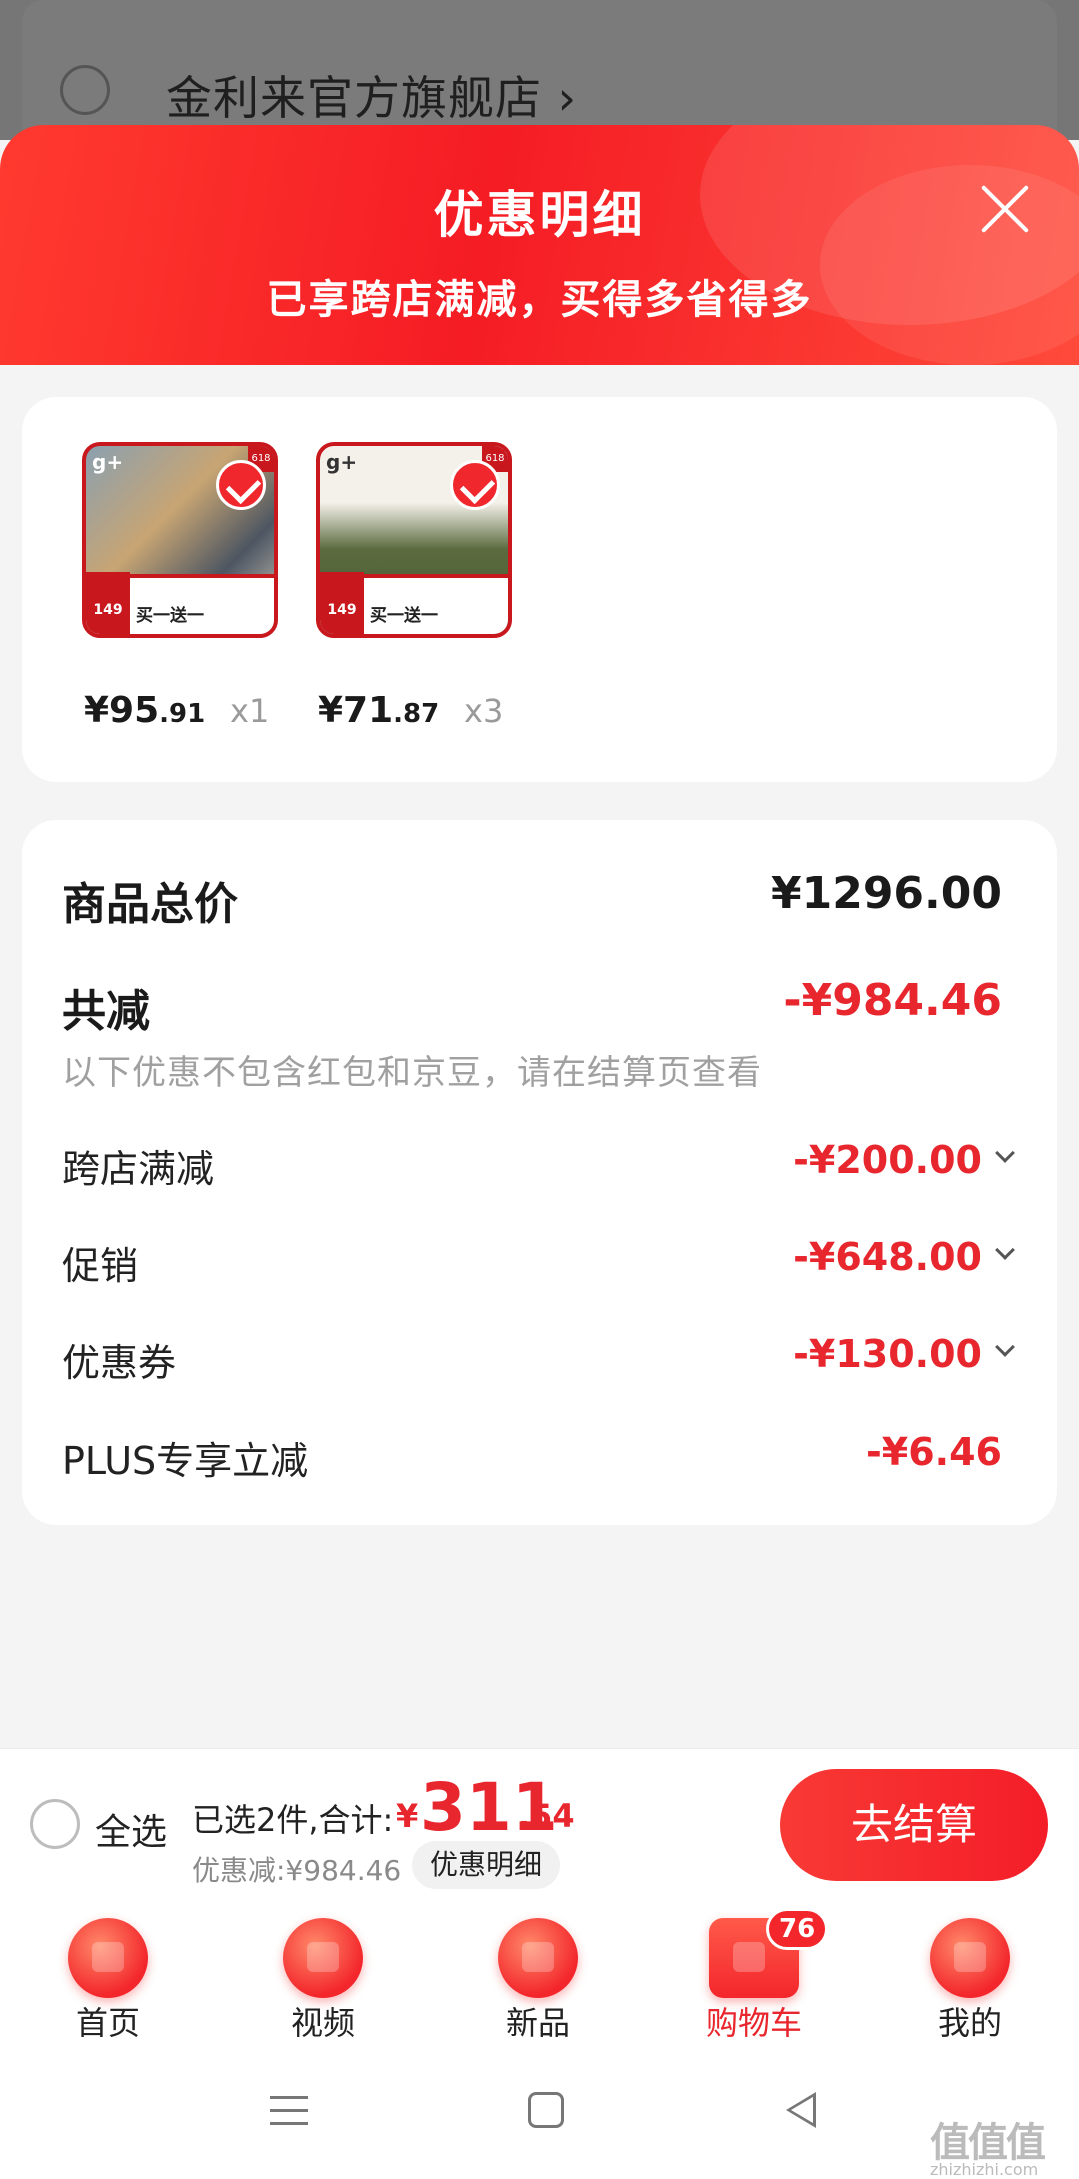 This screenshot has height=2179, width=1079. Describe the element at coordinates (250, 711) in the screenshot. I see `product-quantity: x1` at that location.